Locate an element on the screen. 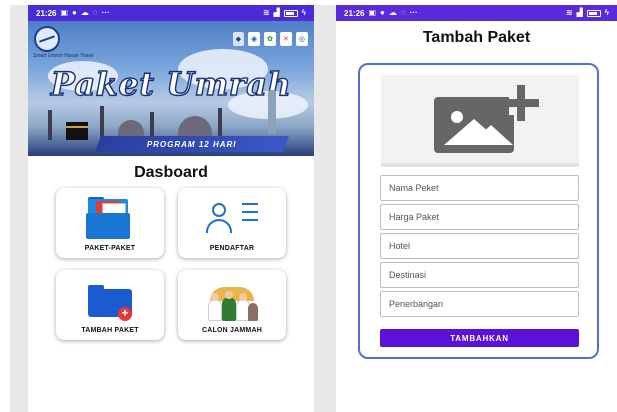 Image resolution: width=617 pixels, height=412 pixels. menu-card-label: PAKET-PAKET is located at coordinates (110, 248).